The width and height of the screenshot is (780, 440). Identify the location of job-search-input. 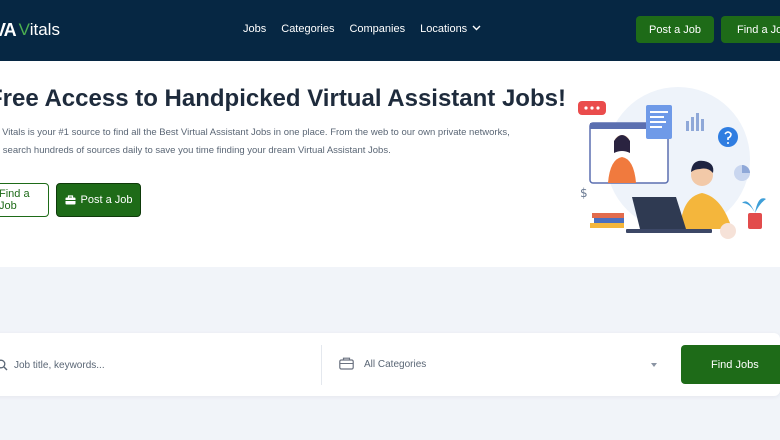
(159, 365).